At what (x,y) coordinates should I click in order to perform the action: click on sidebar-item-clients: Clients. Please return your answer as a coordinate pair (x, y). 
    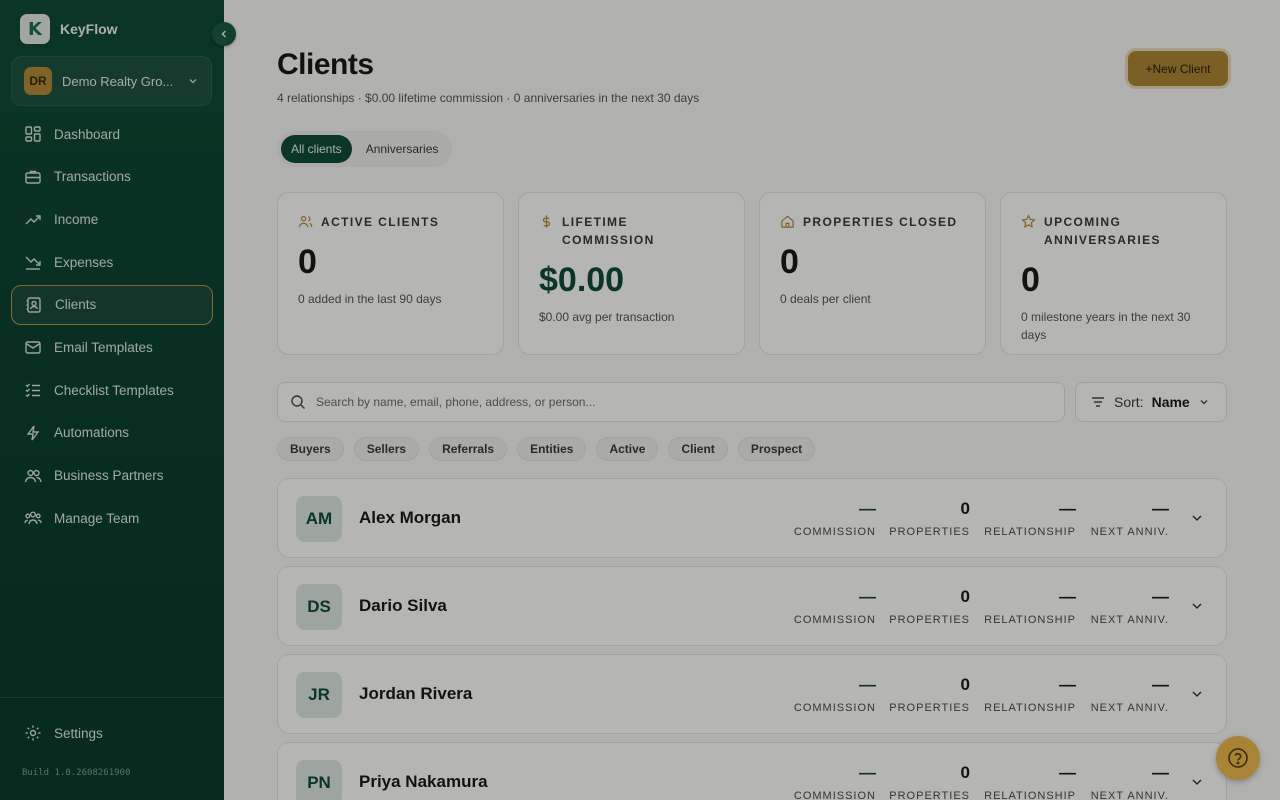
    Looking at the image, I should click on (112, 304).